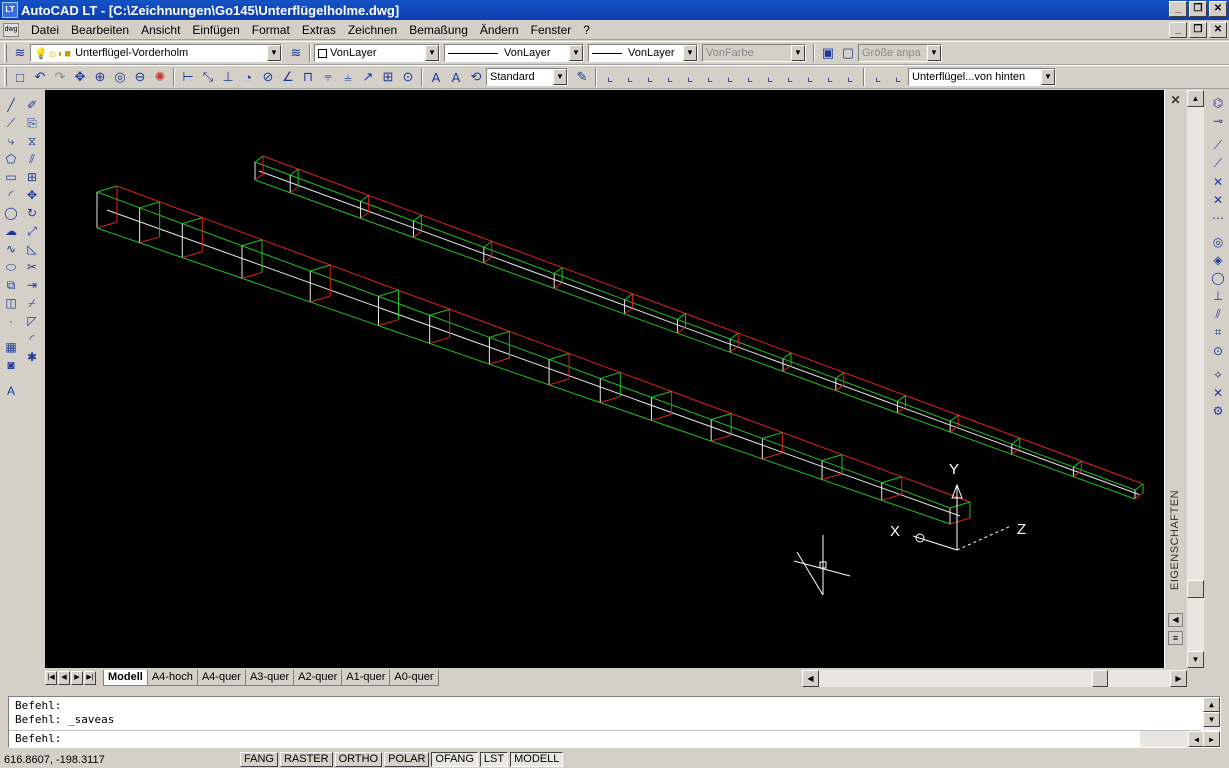  Describe the element at coordinates (1218, 411) in the screenshot. I see `osnap-settings-icon: ⚙` at that location.